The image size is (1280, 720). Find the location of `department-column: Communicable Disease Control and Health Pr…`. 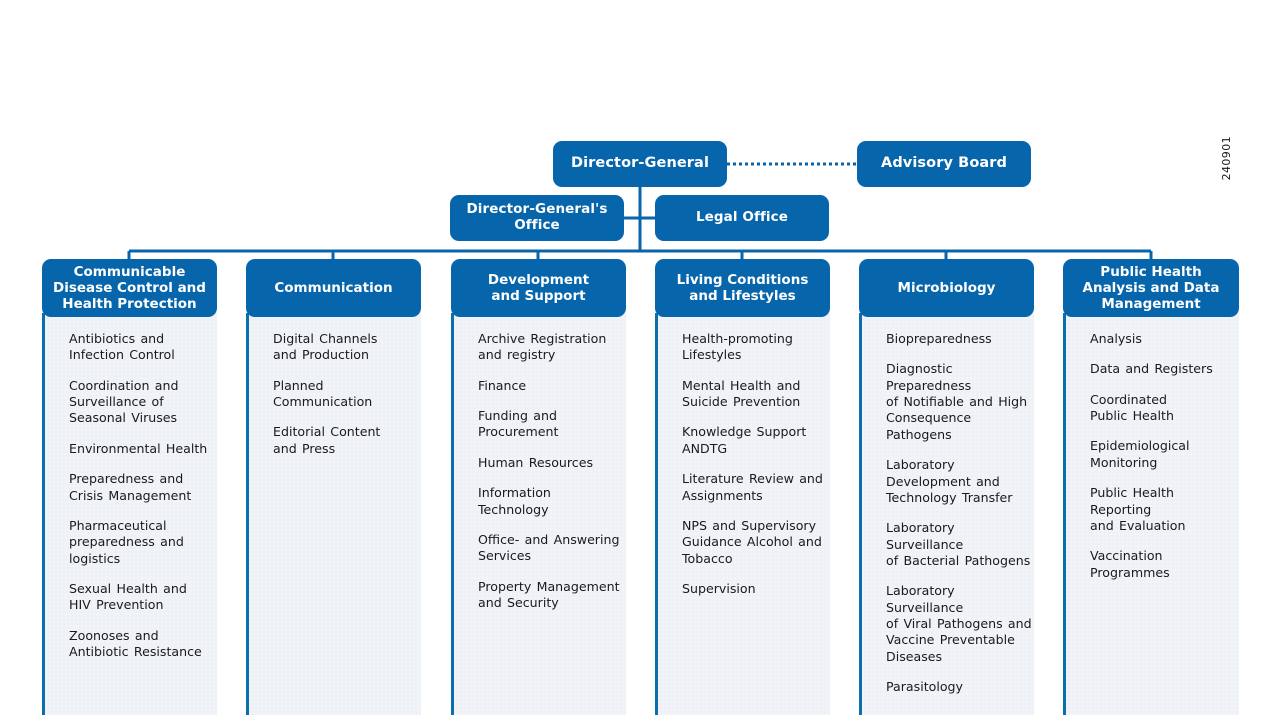

department-column: Communicable Disease Control and Health Pr… is located at coordinates (129, 487).